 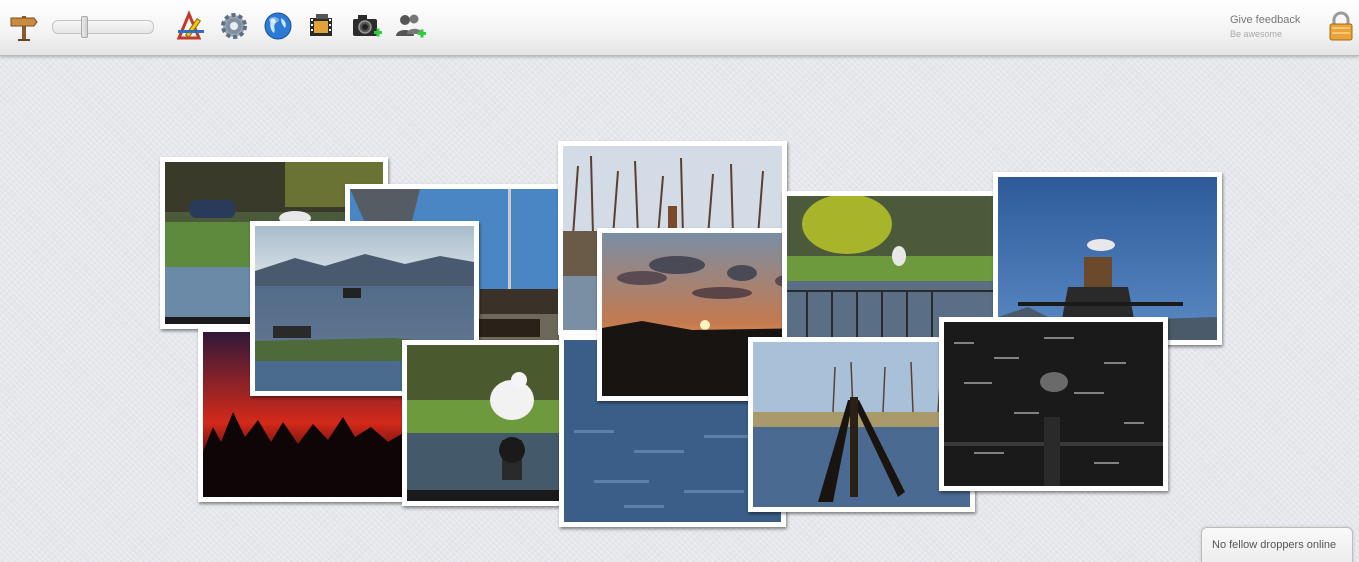 What do you see at coordinates (321, 26) in the screenshot?
I see `film-icon` at bounding box center [321, 26].